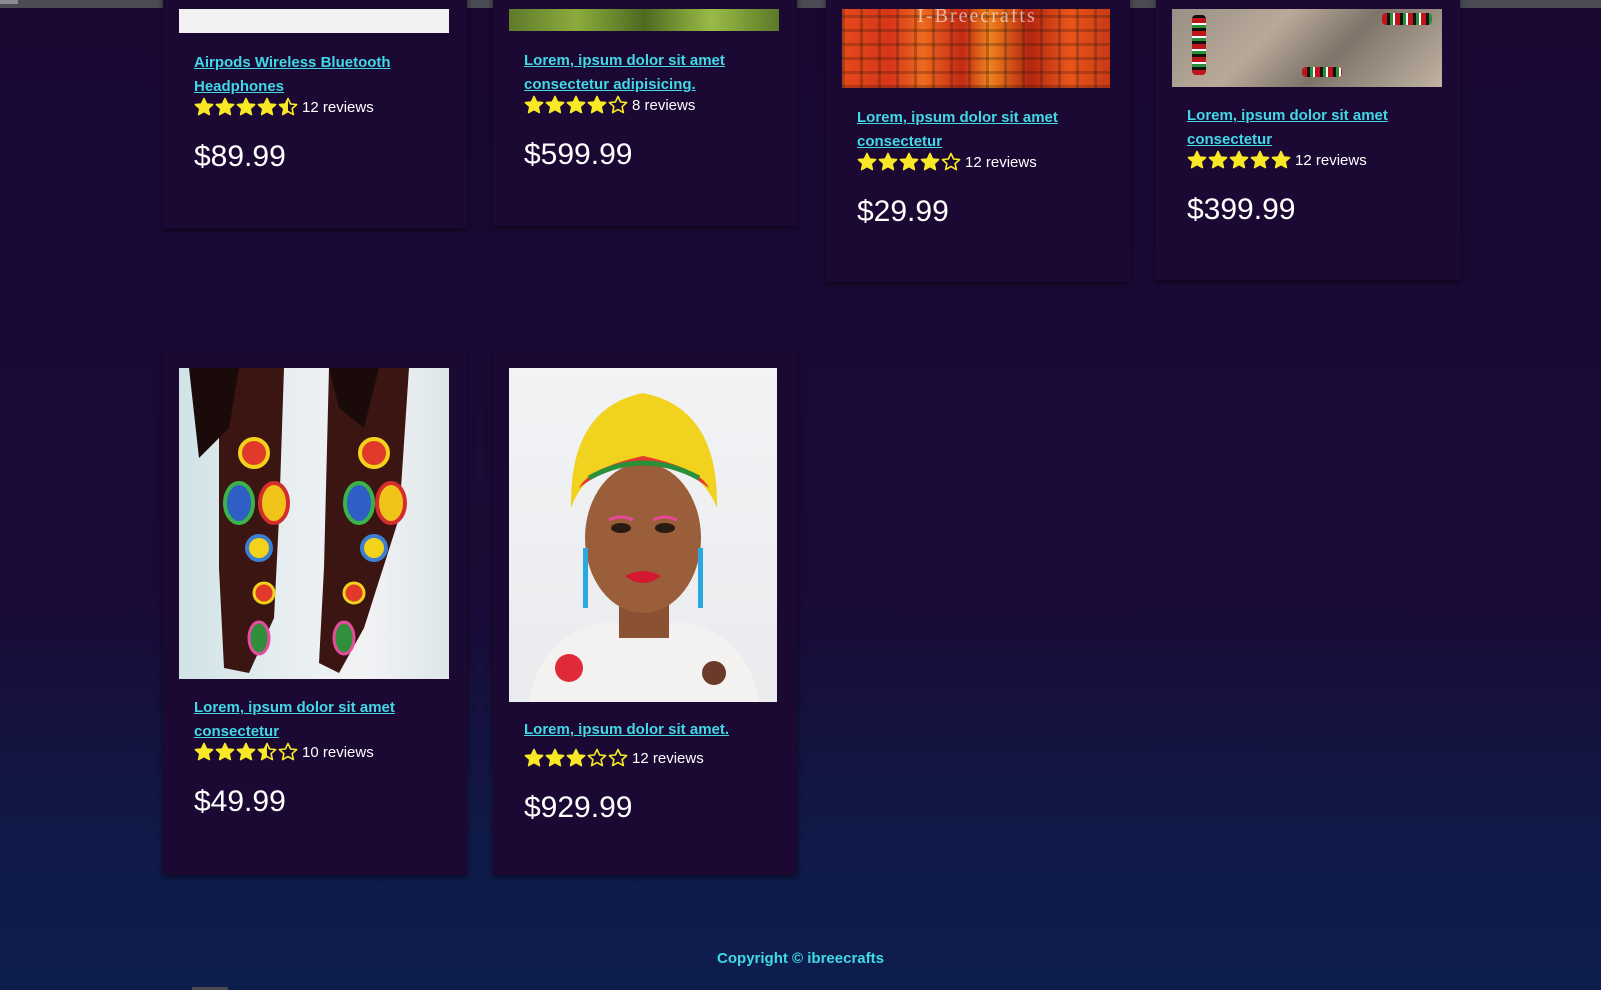 This screenshot has height=990, width=1601. I want to click on product-rating: 10 reviews, so click(284, 752).